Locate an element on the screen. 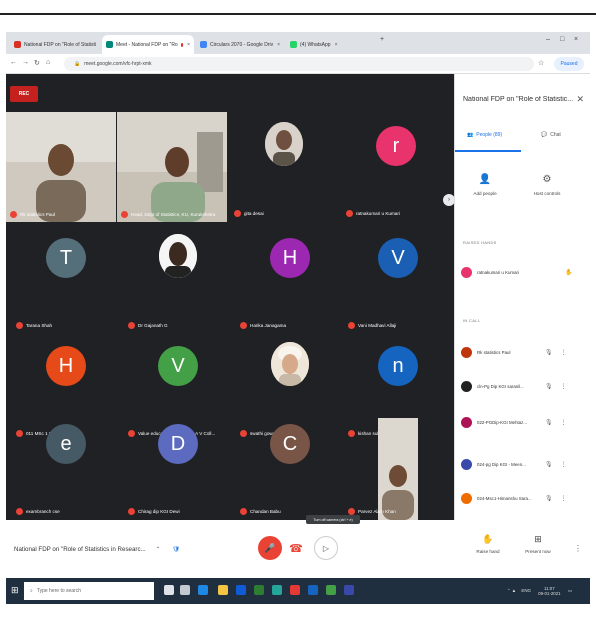 The image size is (596, 620). maximize-icon: □ is located at coordinates (562, 39).